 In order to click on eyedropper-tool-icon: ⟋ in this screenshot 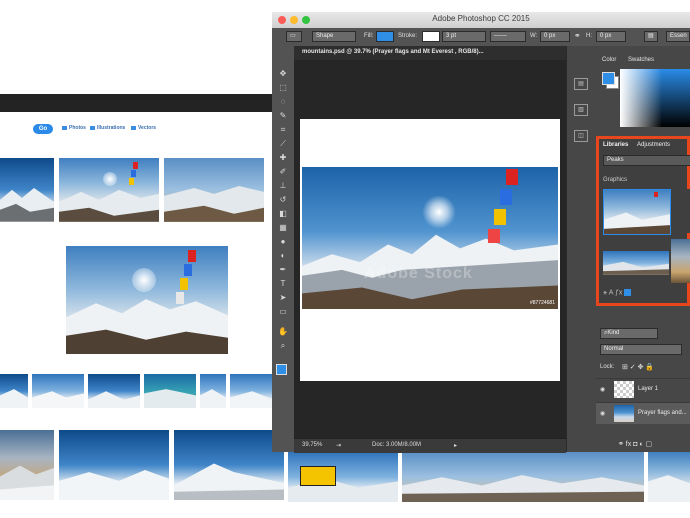, I will do `click(283, 143)`.